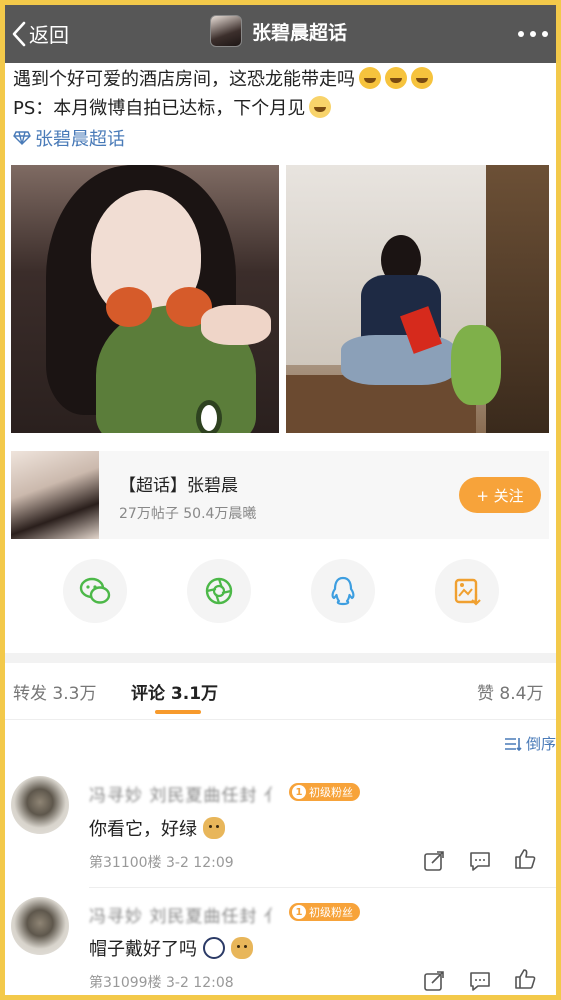  Describe the element at coordinates (322, 887) in the screenshot. I see `comment-divider` at that location.